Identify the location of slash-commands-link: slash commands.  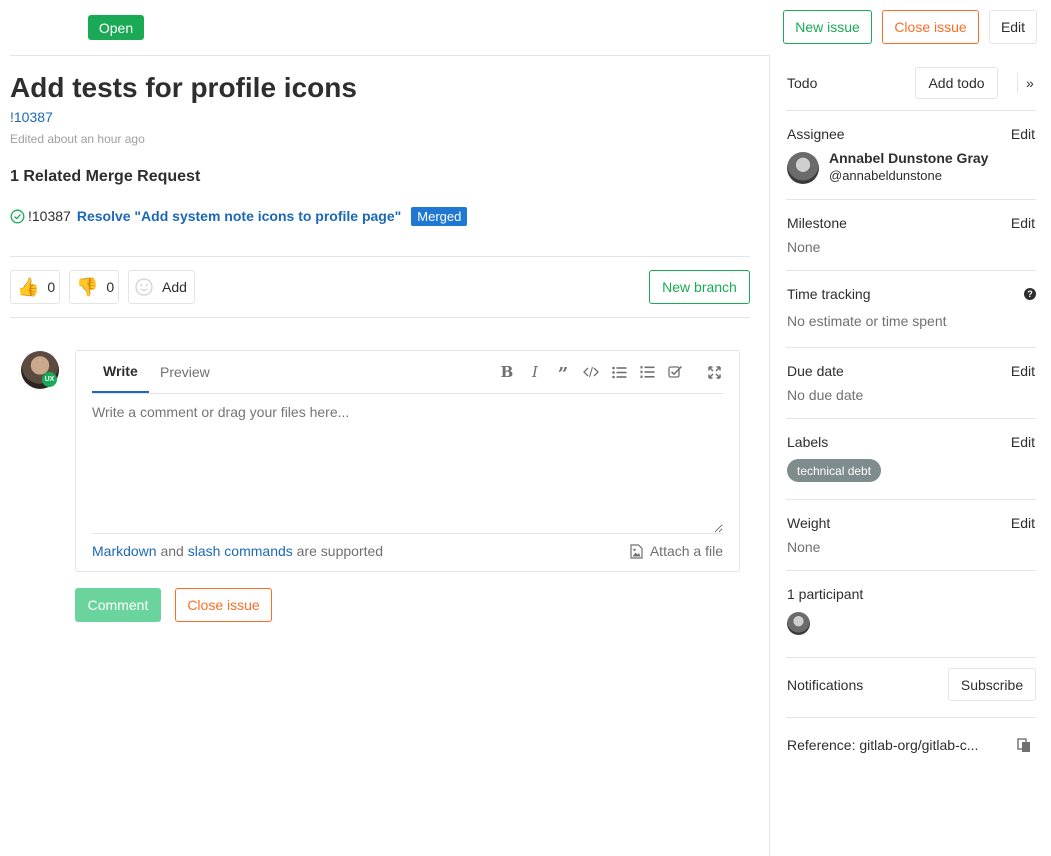
(240, 551).